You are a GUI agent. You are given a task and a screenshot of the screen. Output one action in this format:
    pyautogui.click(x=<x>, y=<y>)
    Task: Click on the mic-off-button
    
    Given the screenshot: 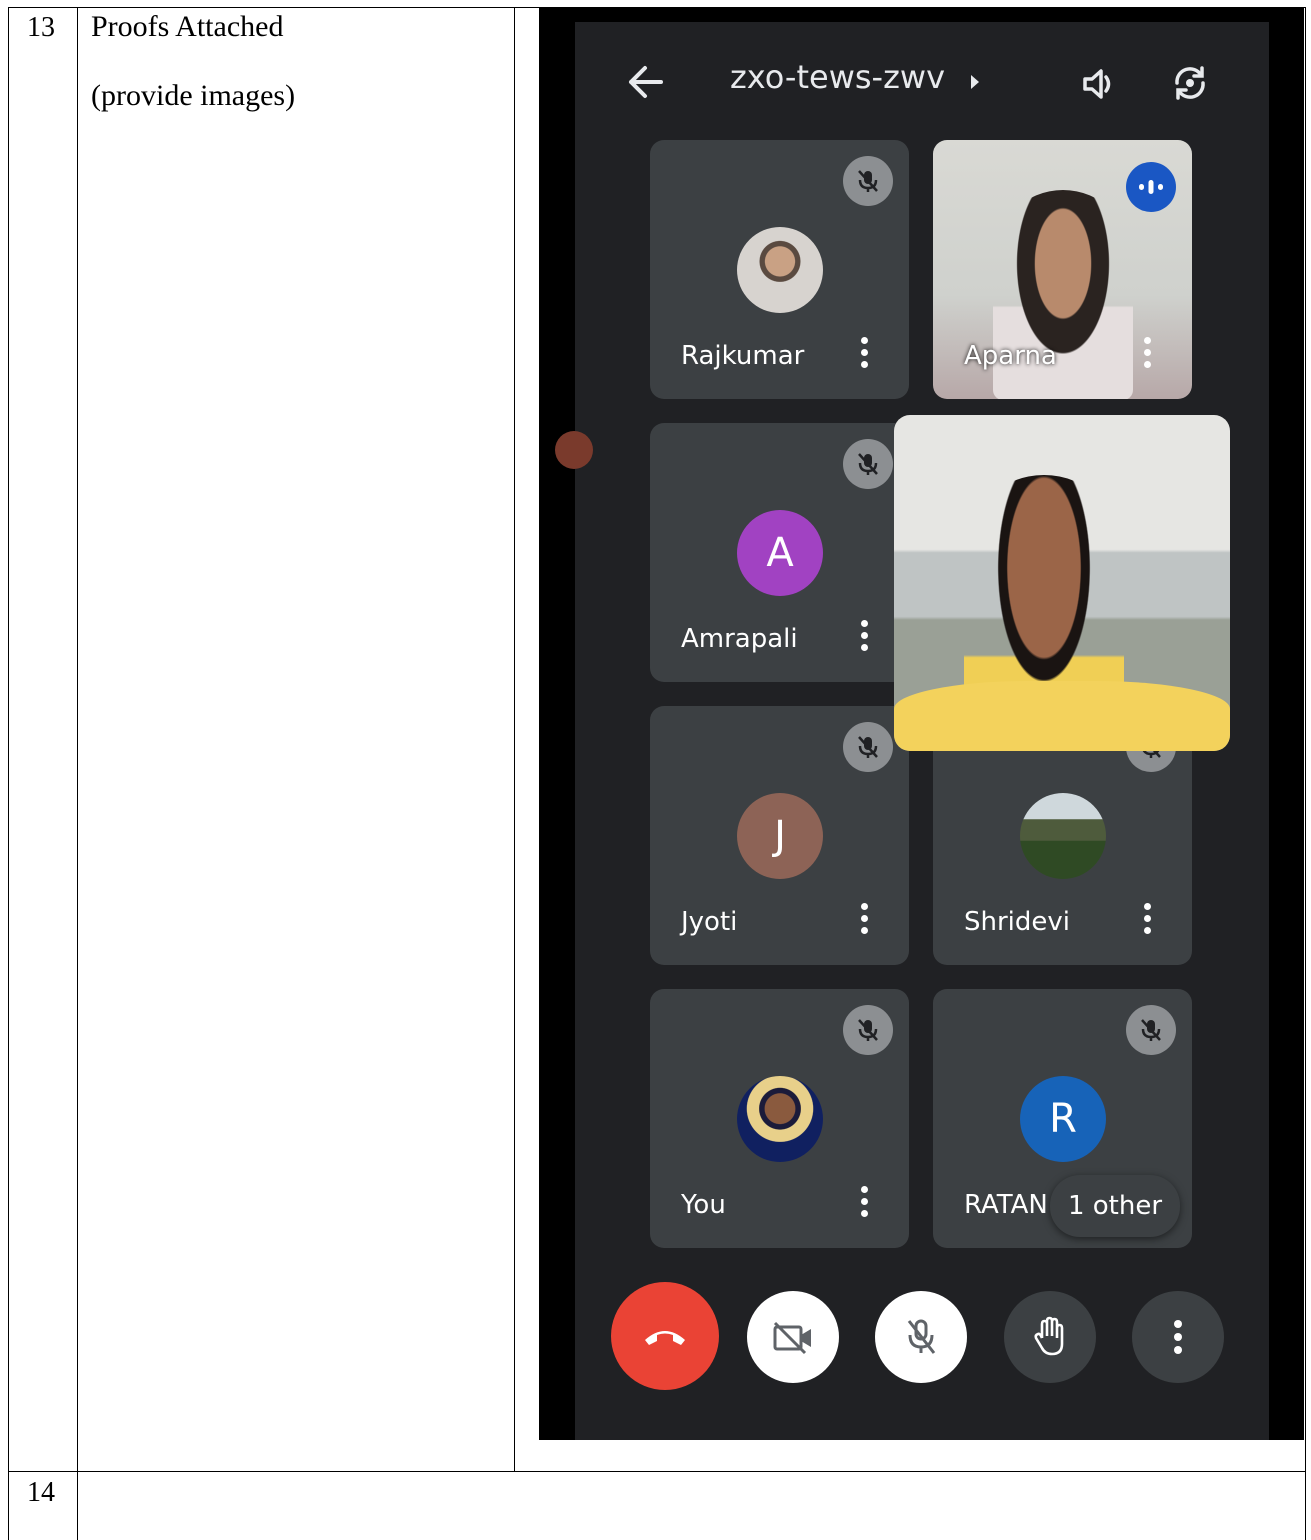 What is the action you would take?
    pyautogui.click(x=921, y=1337)
    